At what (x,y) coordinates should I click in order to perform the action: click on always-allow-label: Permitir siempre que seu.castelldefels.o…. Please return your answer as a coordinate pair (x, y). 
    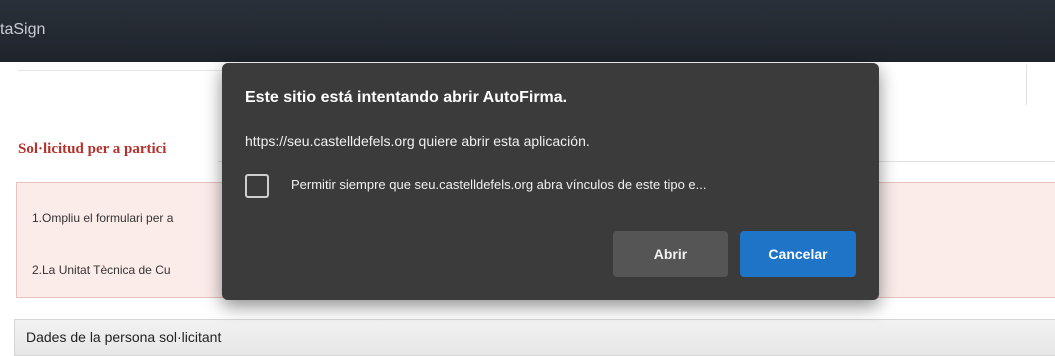
    Looking at the image, I should click on (499, 184).